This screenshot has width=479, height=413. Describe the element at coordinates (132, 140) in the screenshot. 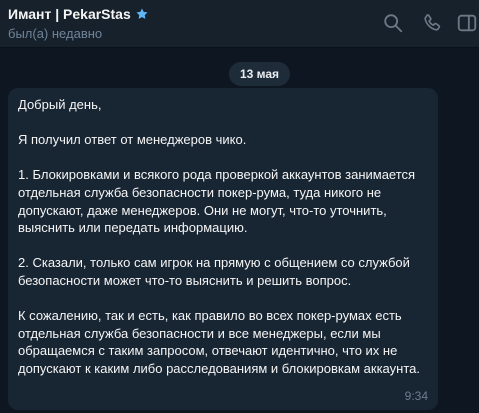

I see `message-paragraph-intro: Я получил ответ от менеджеров чико.` at that location.